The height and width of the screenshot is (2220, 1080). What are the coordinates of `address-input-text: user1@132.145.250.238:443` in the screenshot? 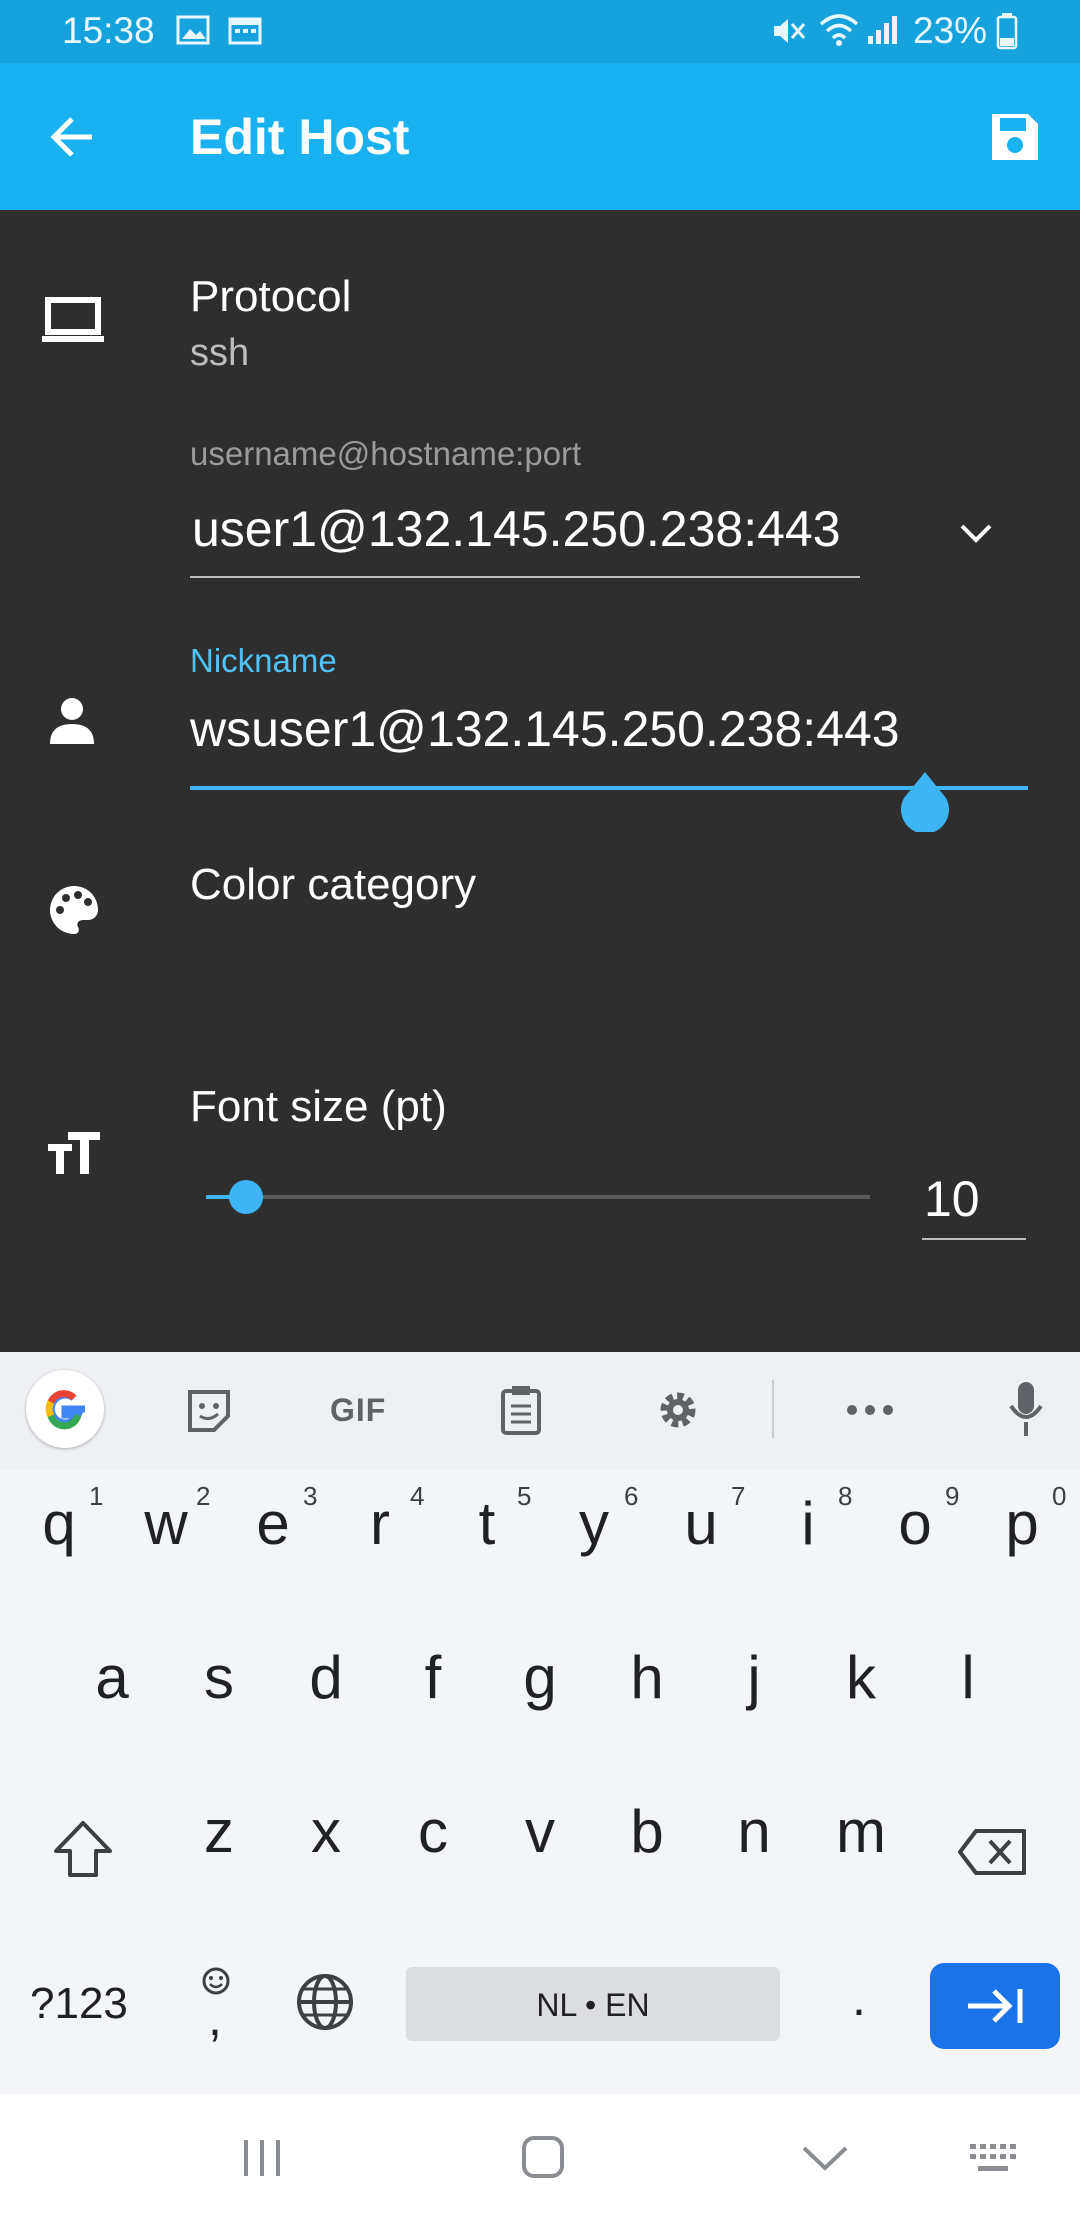 It's located at (516, 529).